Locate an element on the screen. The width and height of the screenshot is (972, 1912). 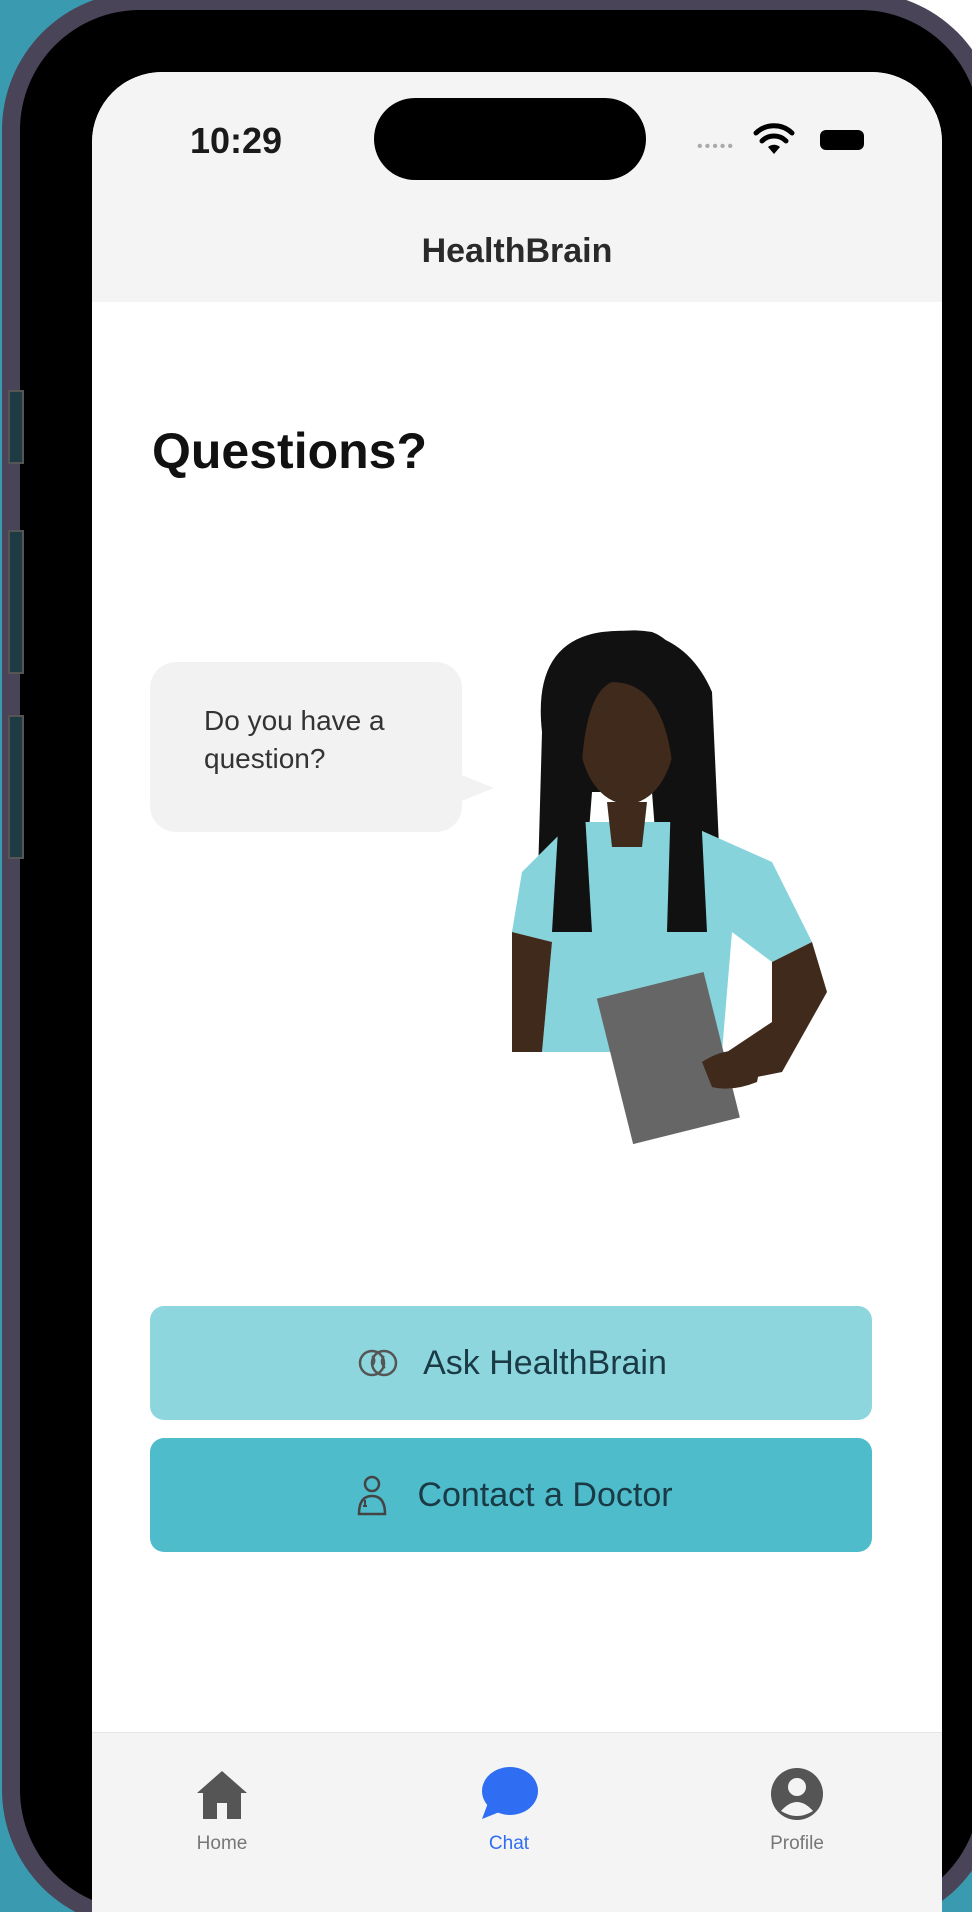
tab-bar: Home Chat Profile is located at coordinates (517, 1822).